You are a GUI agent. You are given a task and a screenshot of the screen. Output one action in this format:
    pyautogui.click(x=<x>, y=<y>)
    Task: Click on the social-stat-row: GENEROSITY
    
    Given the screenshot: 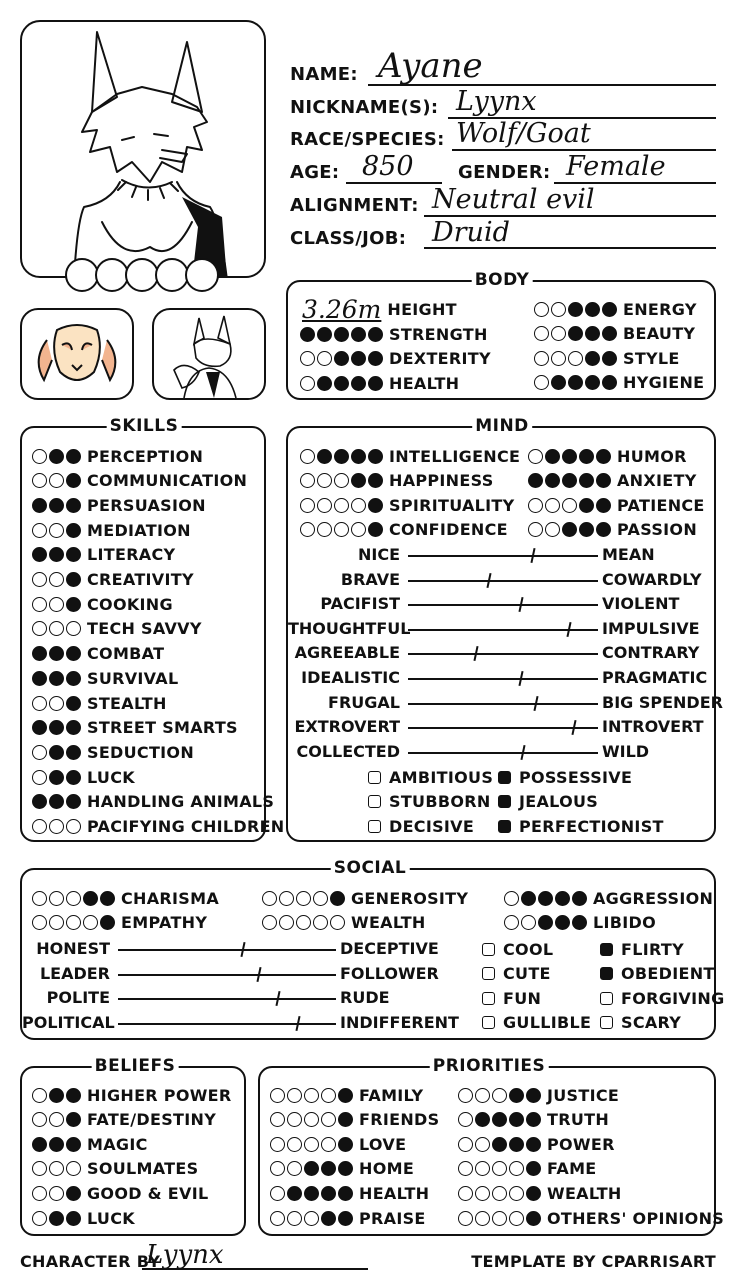 What is the action you would take?
    pyautogui.click(x=365, y=898)
    